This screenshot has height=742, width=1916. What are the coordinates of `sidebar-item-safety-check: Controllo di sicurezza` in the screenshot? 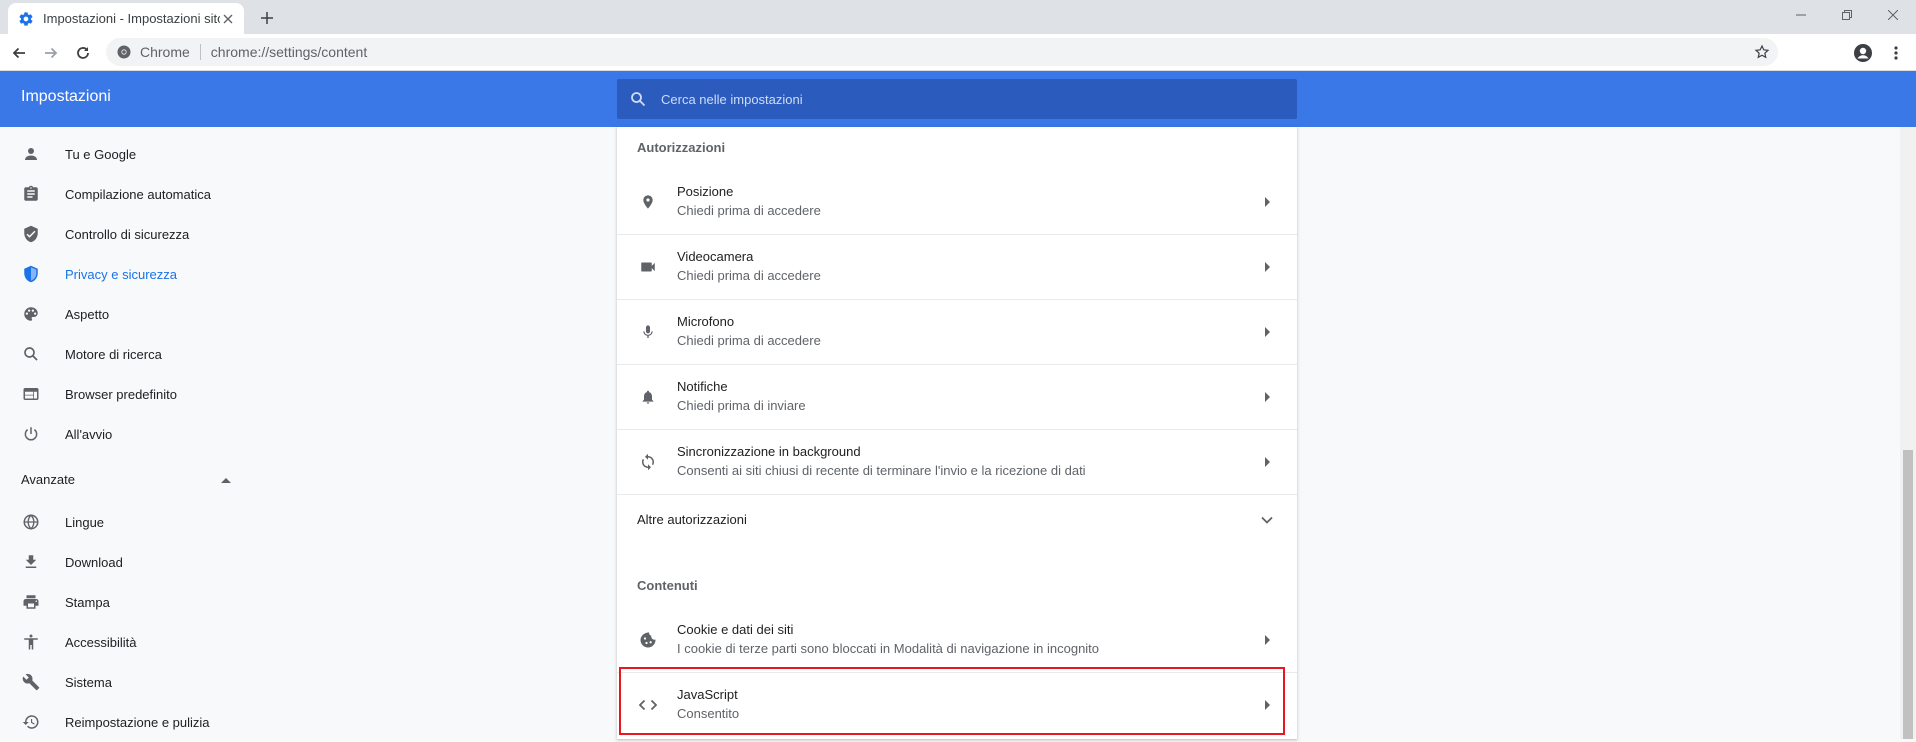 It's located at (130, 234).